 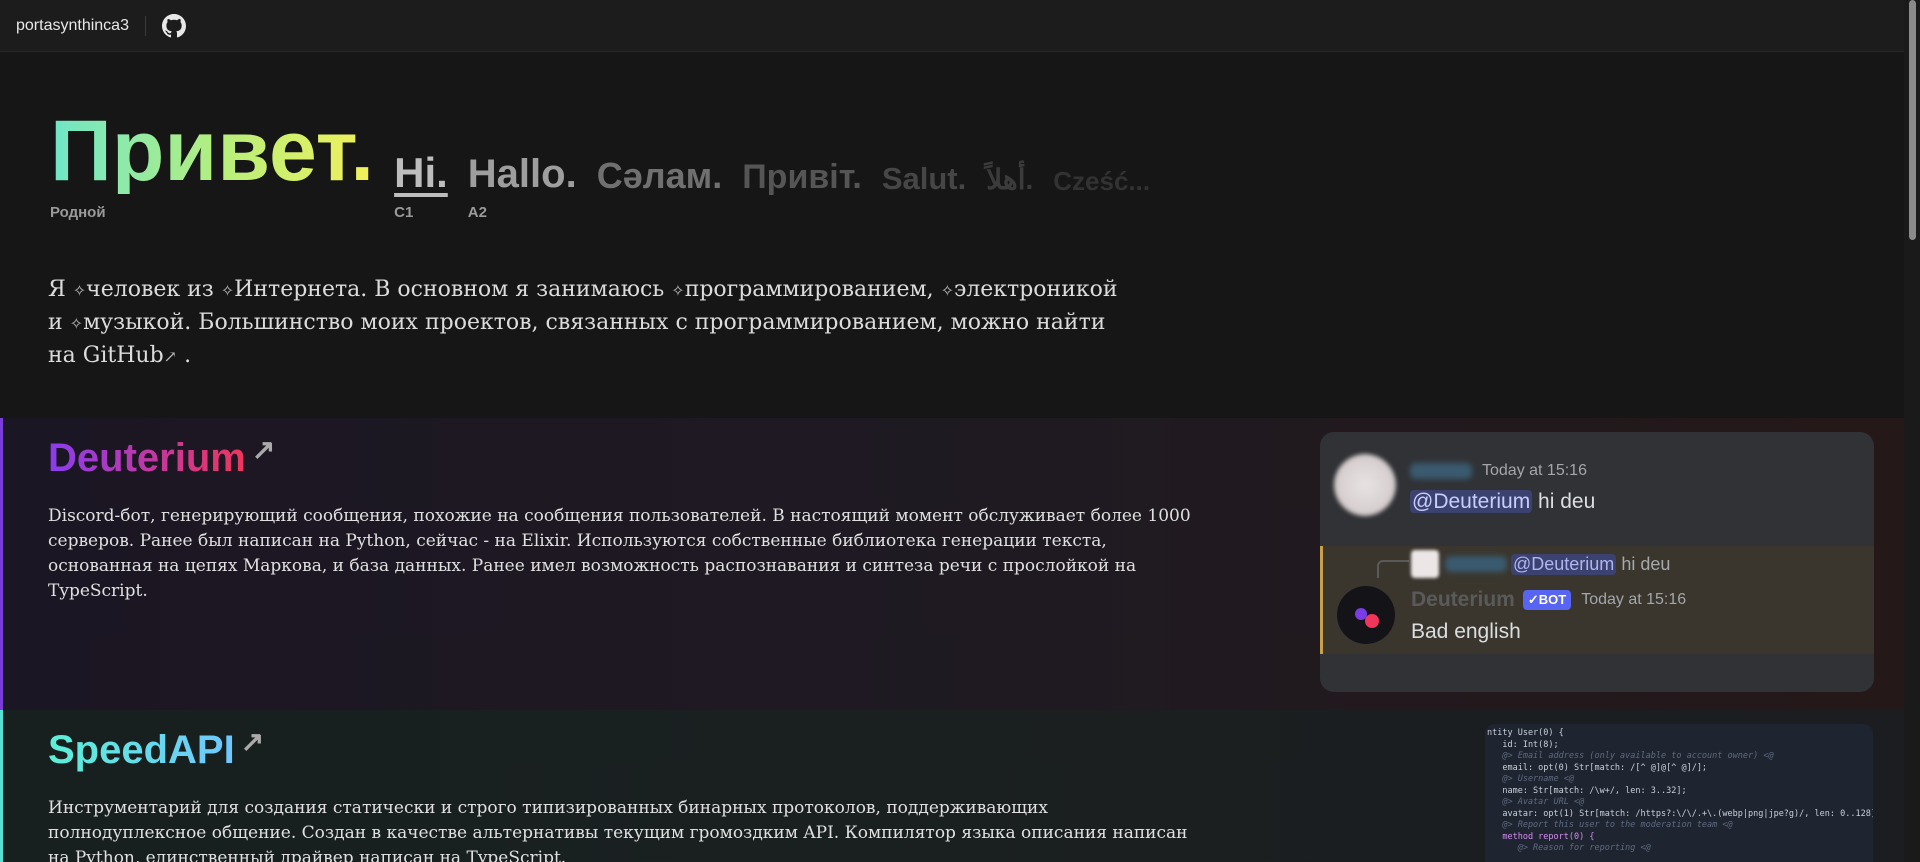 What do you see at coordinates (1036, 289) in the screenshot?
I see `intro-part: электроникой` at bounding box center [1036, 289].